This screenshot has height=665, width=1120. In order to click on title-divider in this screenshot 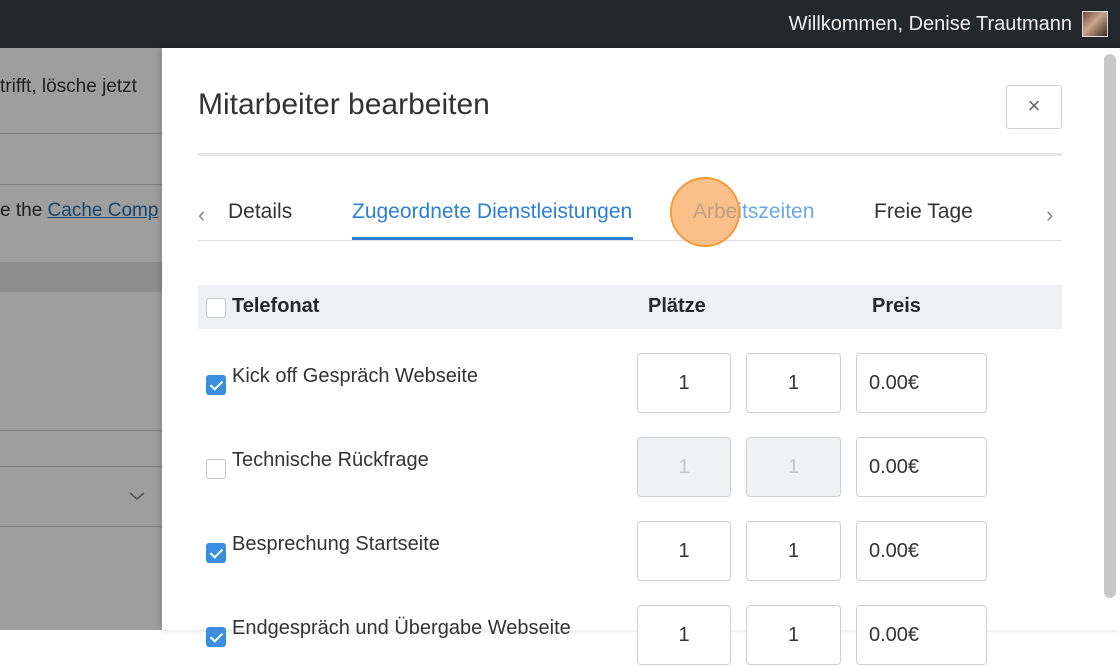, I will do `click(630, 154)`.